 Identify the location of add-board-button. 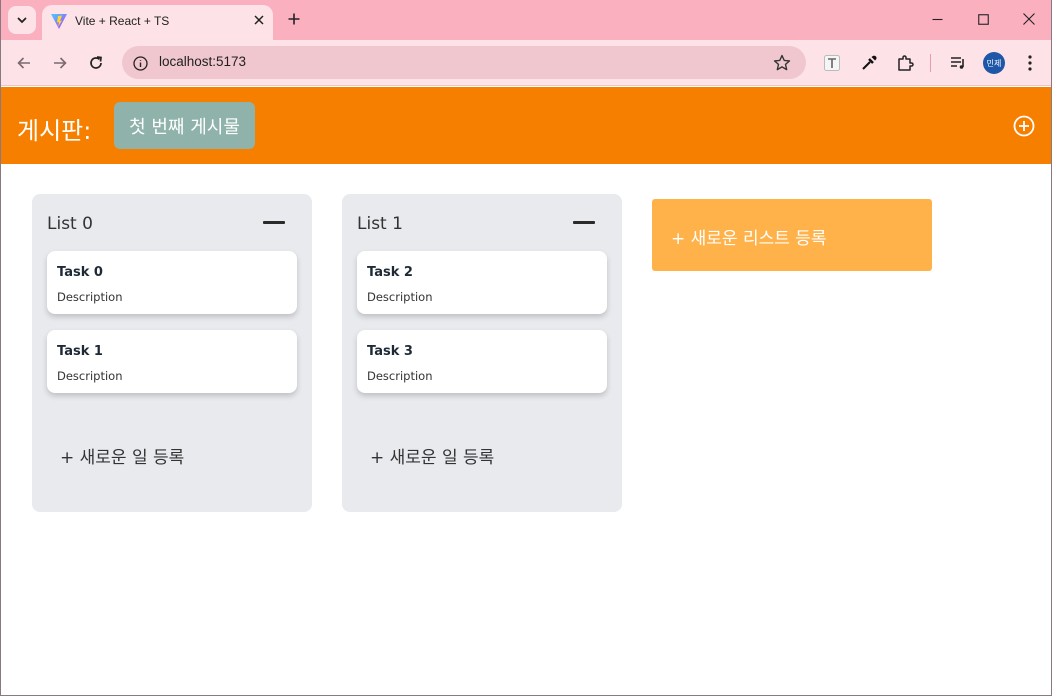
(1024, 126).